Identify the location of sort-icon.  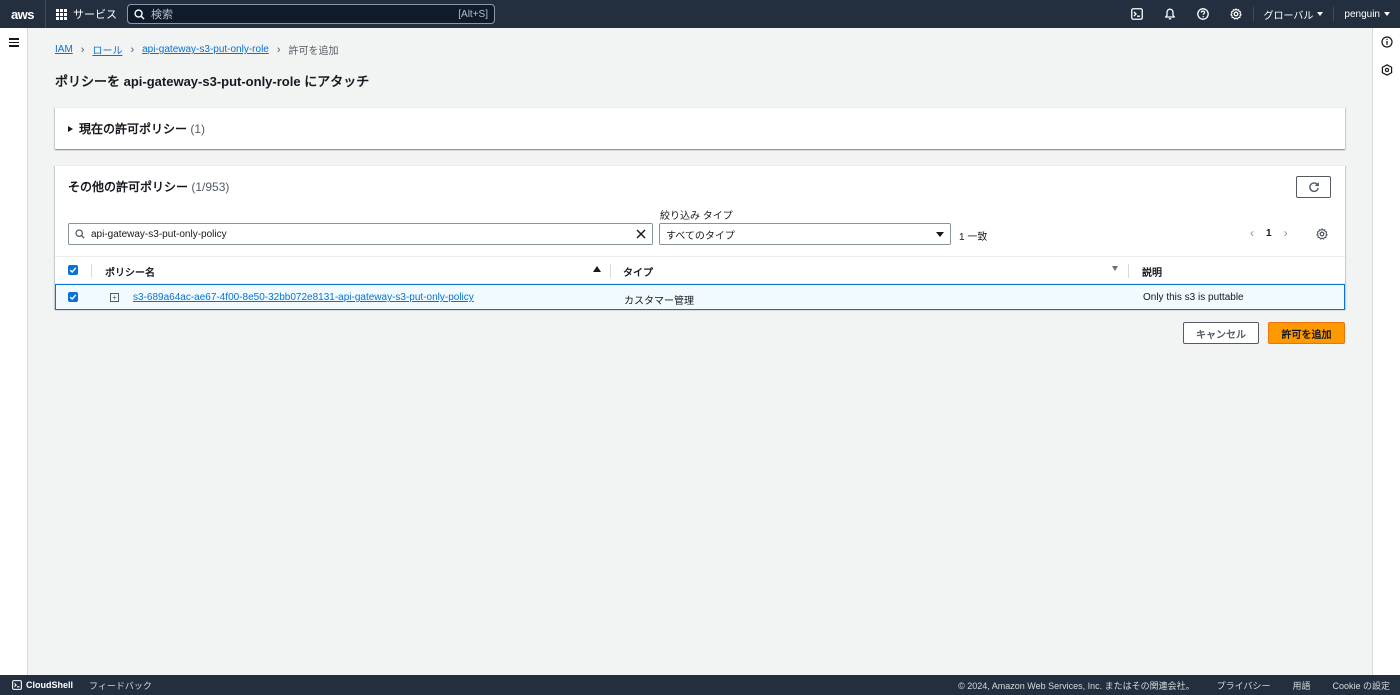
(1115, 268).